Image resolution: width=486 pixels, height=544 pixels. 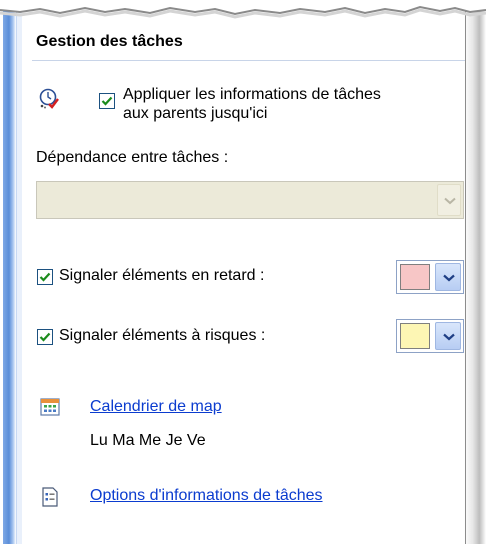 I want to click on late-items-color-swatch, so click(x=415, y=277).